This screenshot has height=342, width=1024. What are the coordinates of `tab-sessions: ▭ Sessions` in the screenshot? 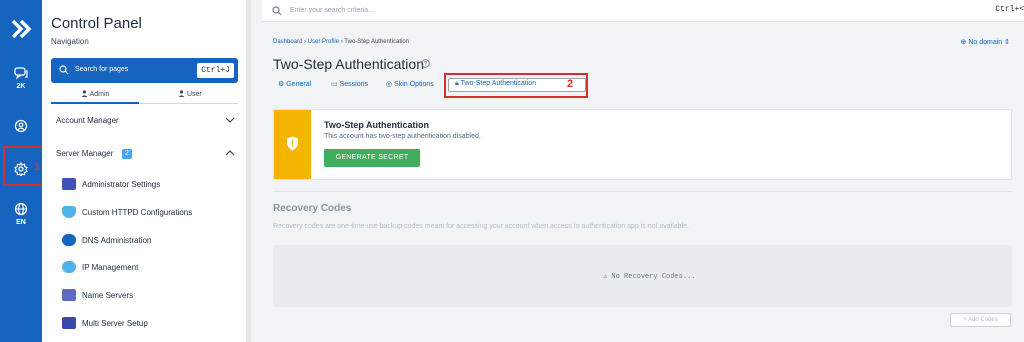 It's located at (349, 84).